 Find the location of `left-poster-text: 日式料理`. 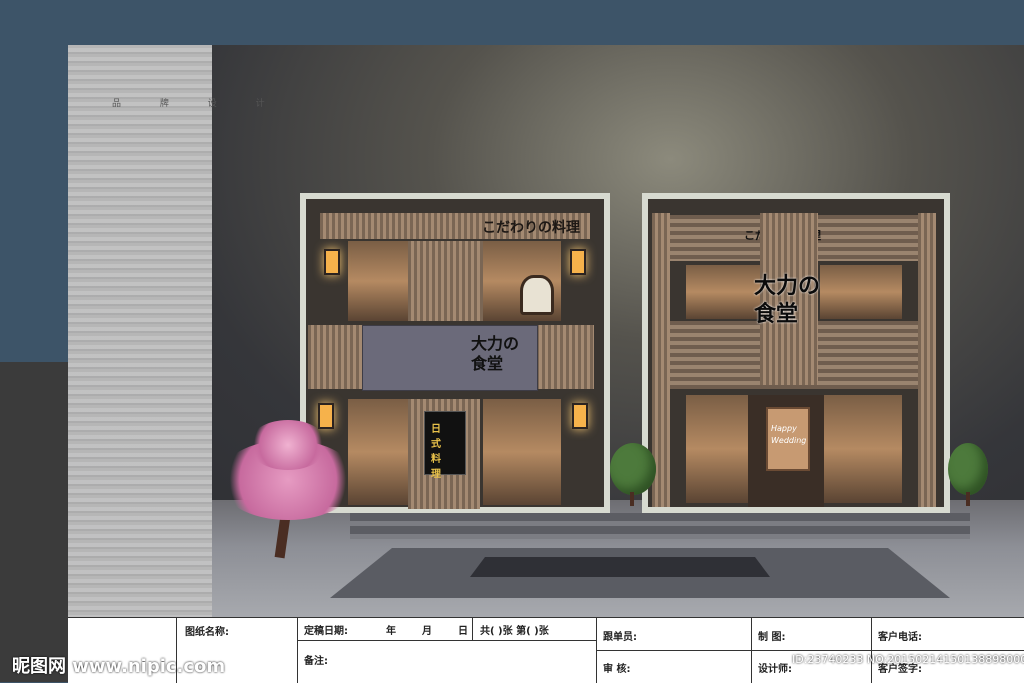

left-poster-text: 日式料理 is located at coordinates (436, 452).